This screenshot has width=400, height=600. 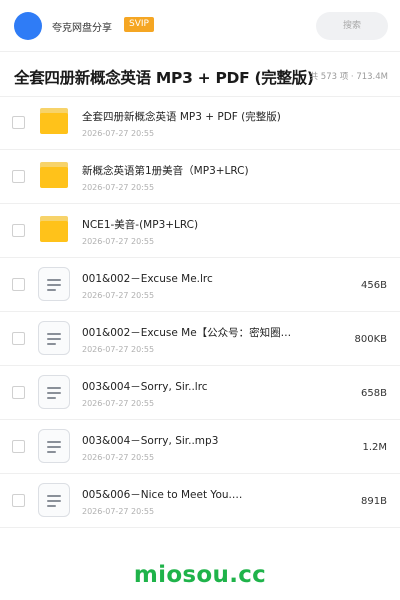 I want to click on avatar, so click(x=28, y=26).